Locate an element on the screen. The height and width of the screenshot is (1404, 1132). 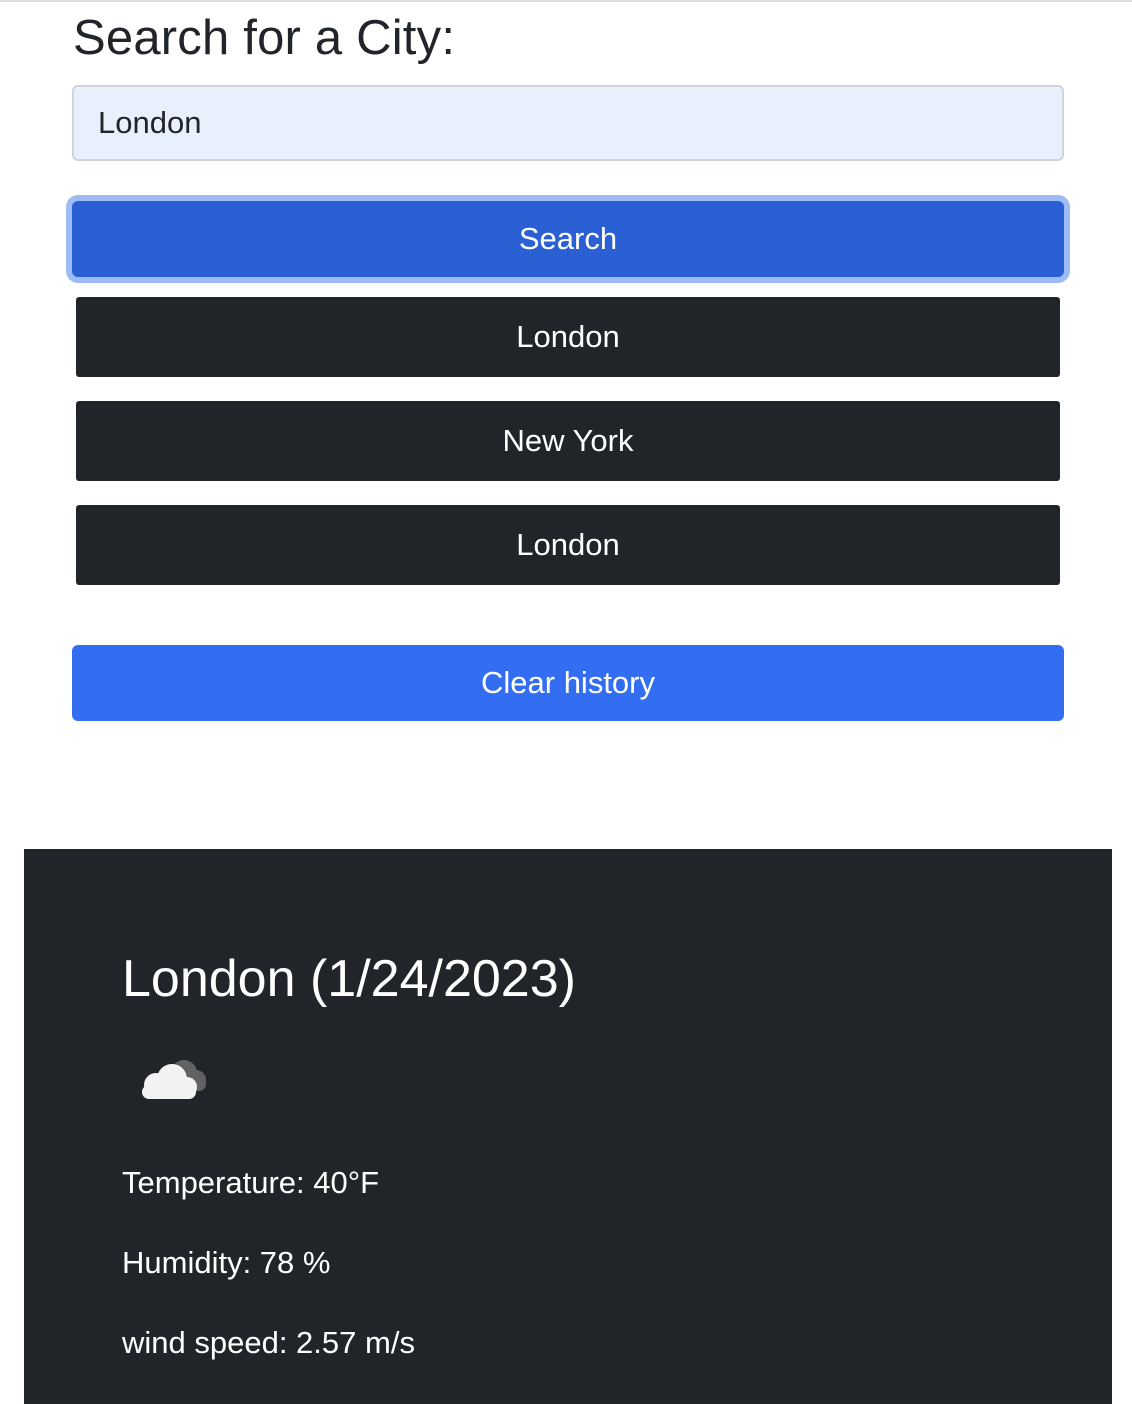
history-button-london-2: London is located at coordinates (568, 545).